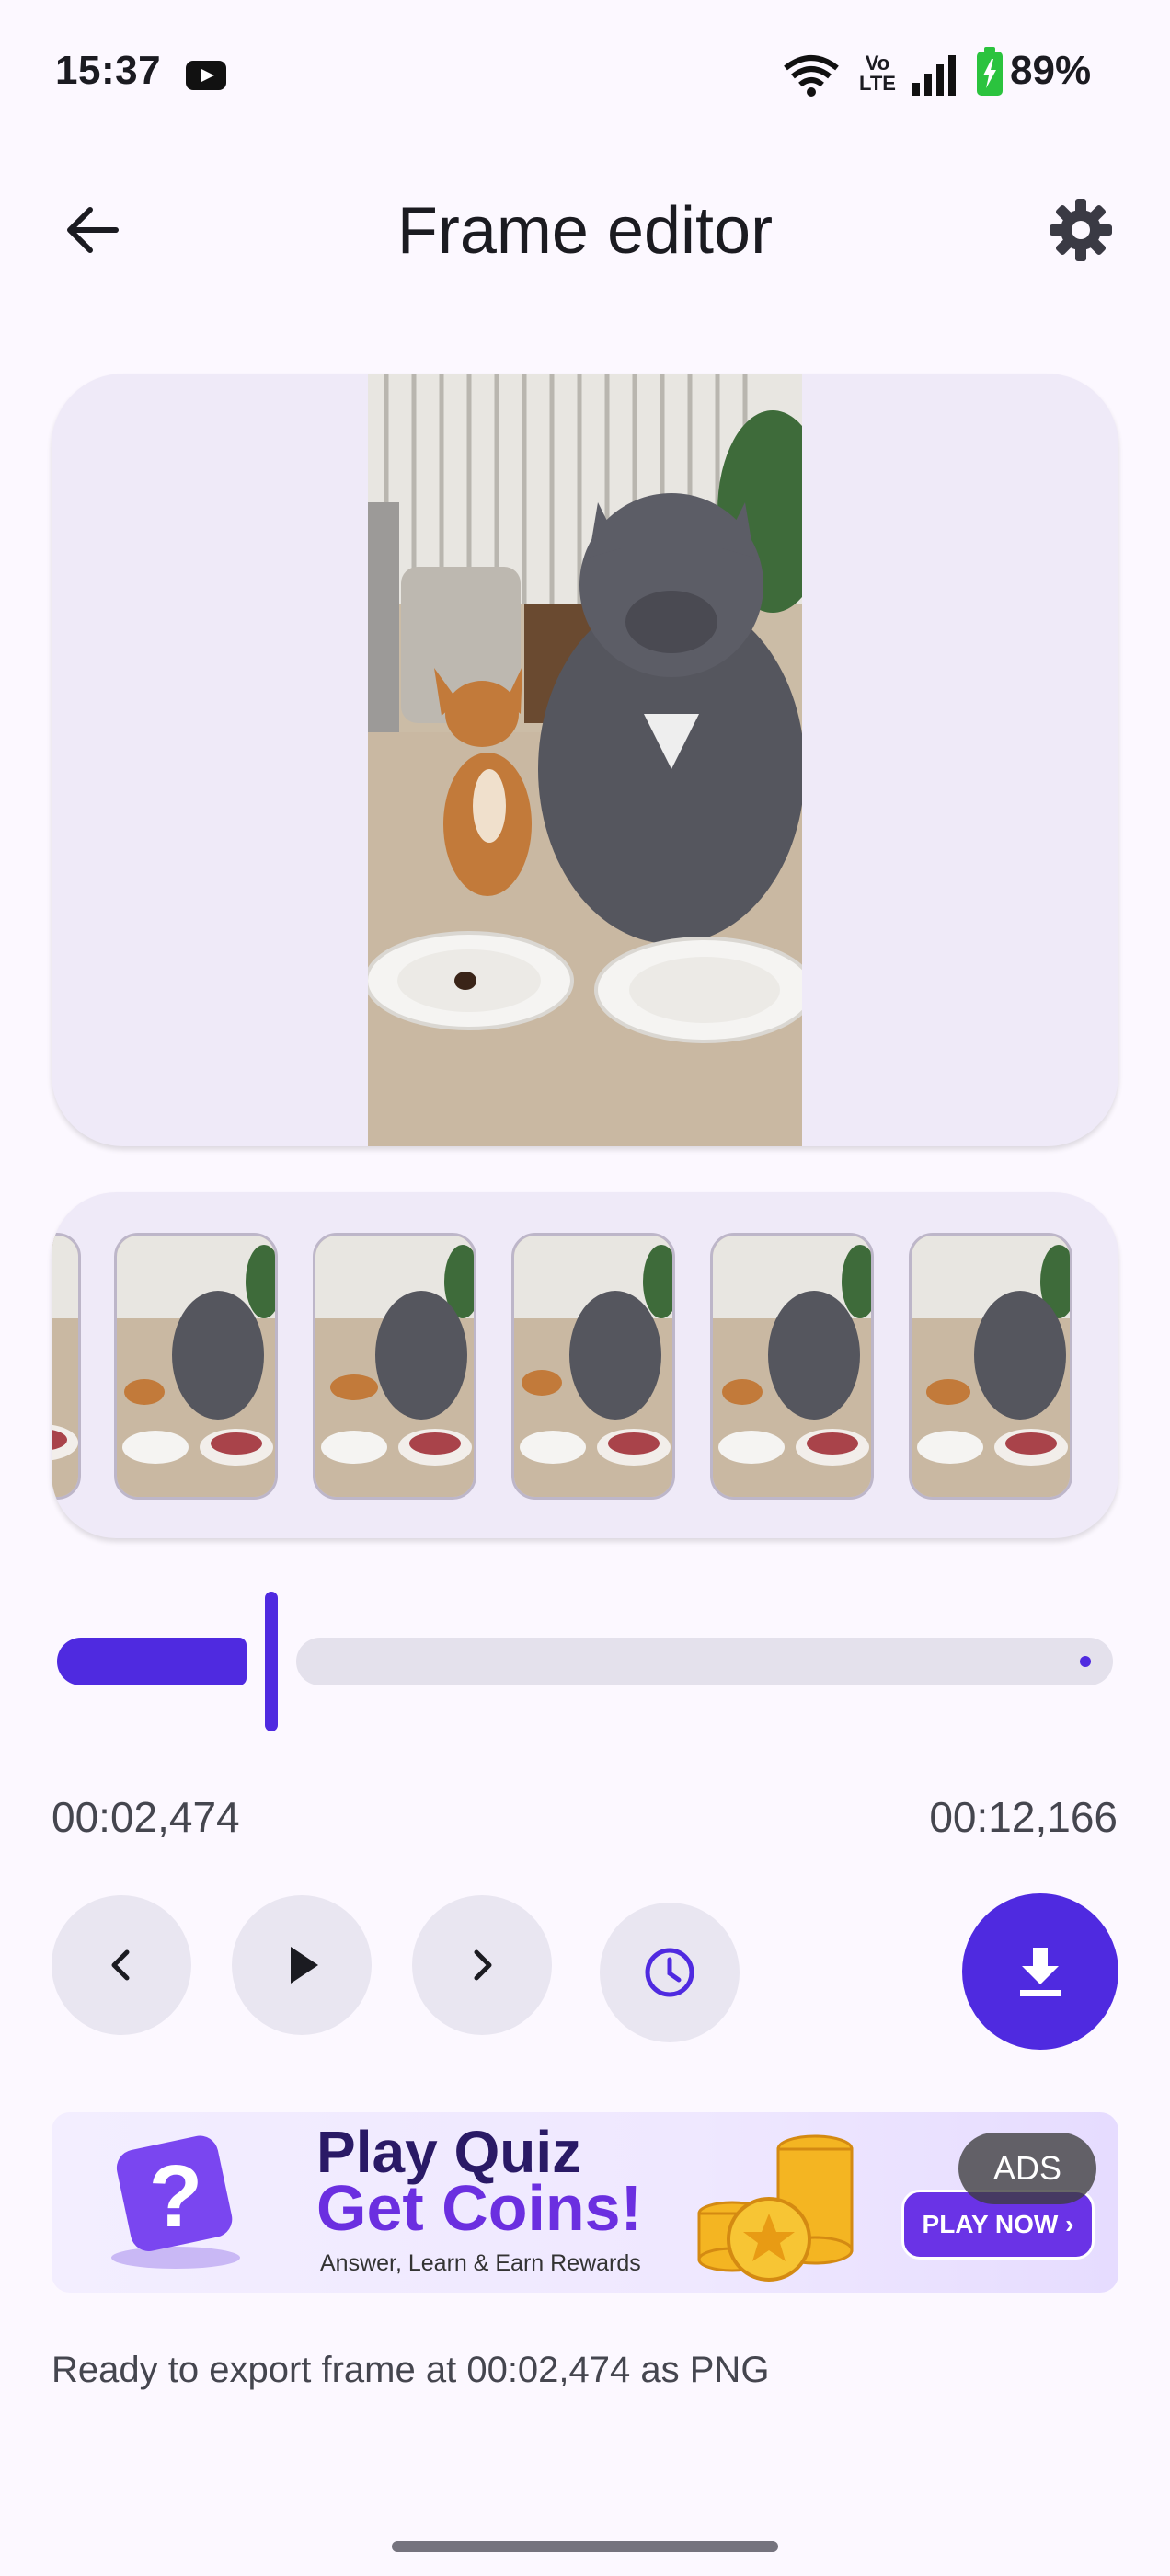 This screenshot has height=2576, width=1170. What do you see at coordinates (1027, 2168) in the screenshot?
I see `ads-badge: ADS` at bounding box center [1027, 2168].